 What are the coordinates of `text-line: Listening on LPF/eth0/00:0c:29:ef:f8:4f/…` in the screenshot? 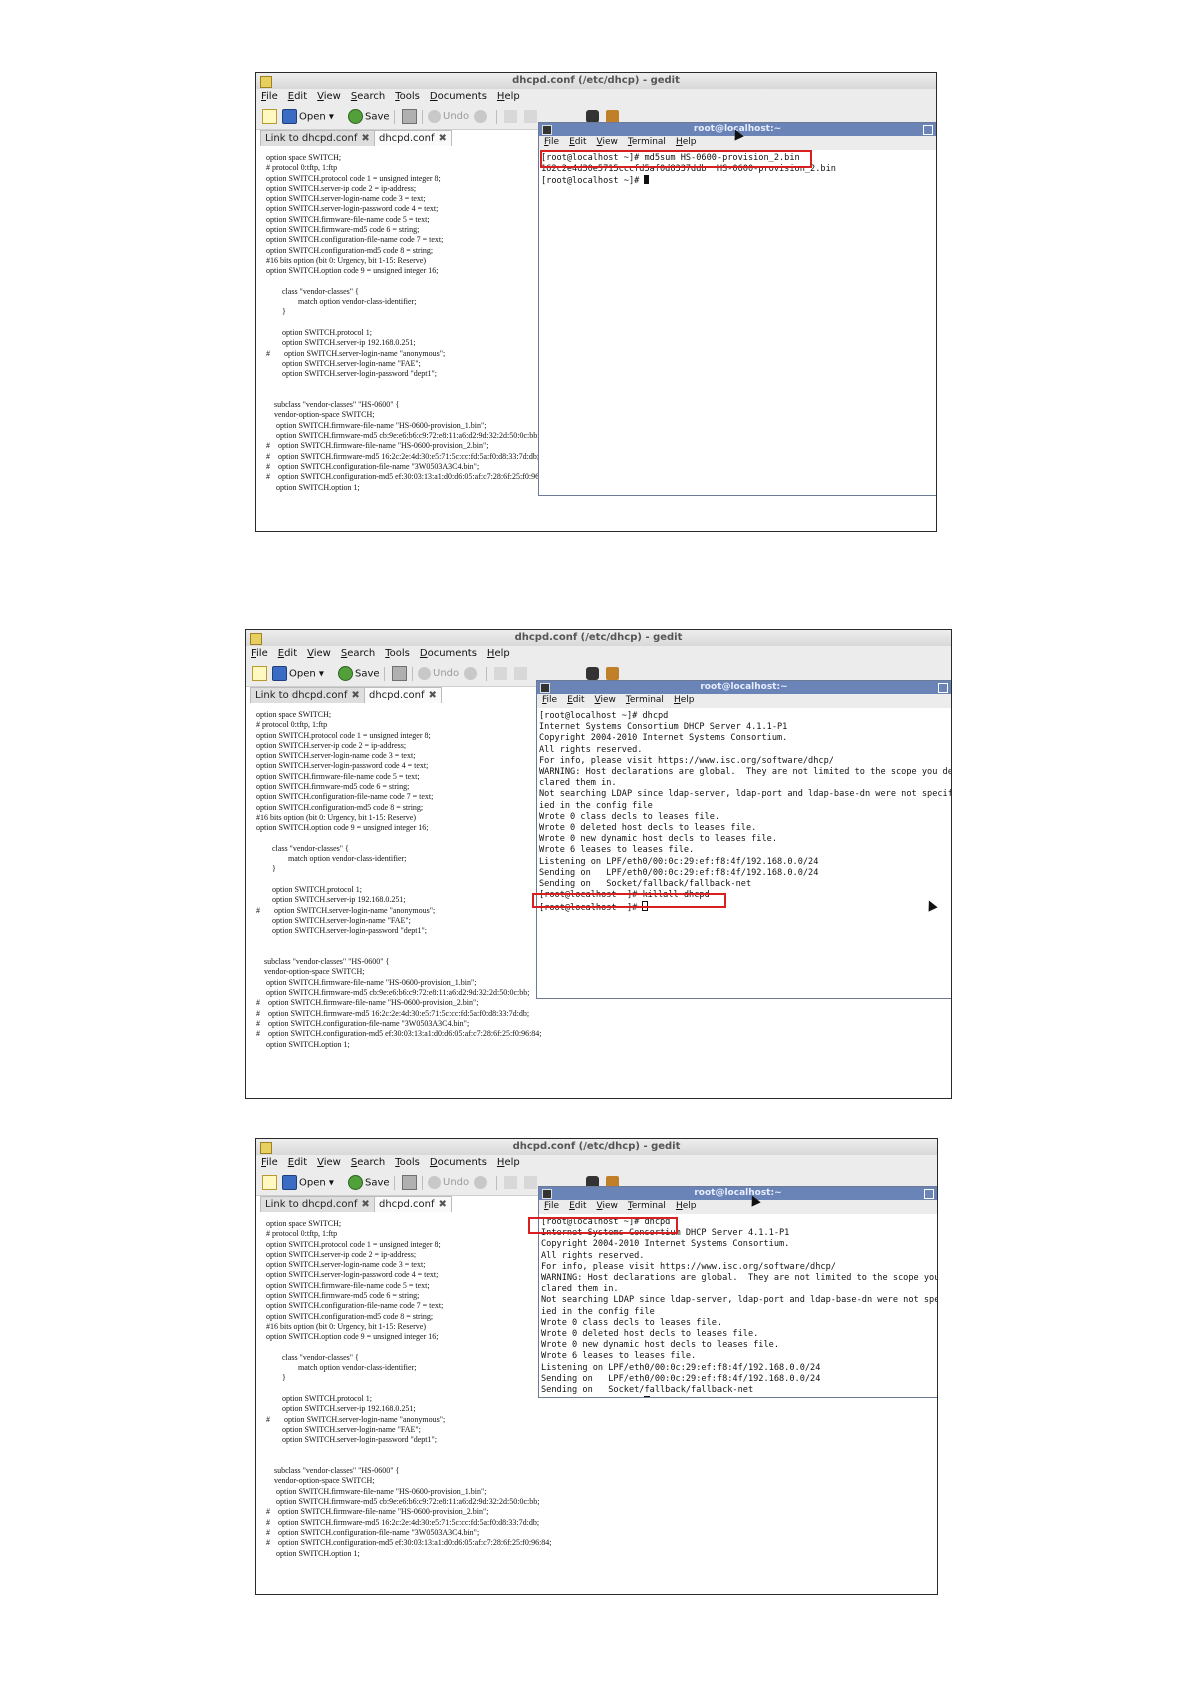 It's located at (679, 861).